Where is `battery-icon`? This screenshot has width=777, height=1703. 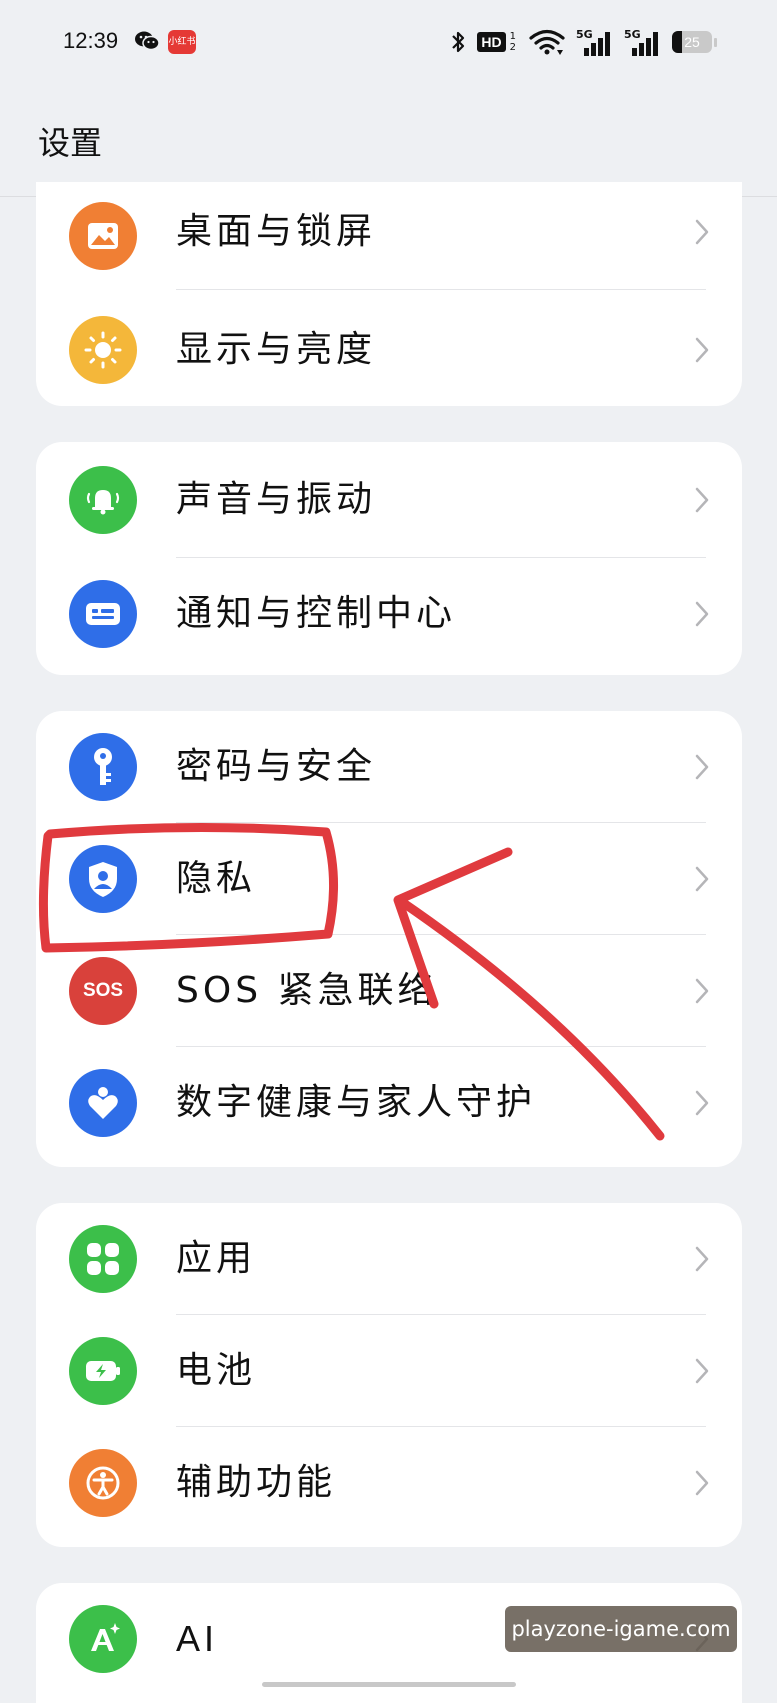
battery-icon is located at coordinates (103, 1371).